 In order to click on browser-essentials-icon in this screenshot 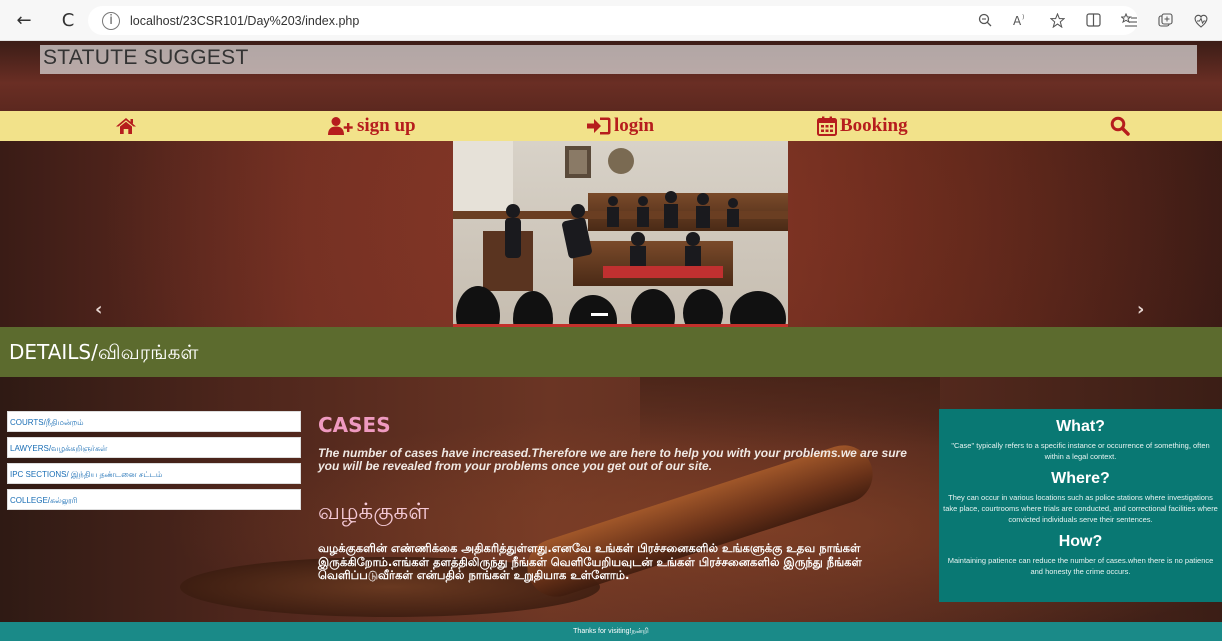, I will do `click(1201, 20)`.